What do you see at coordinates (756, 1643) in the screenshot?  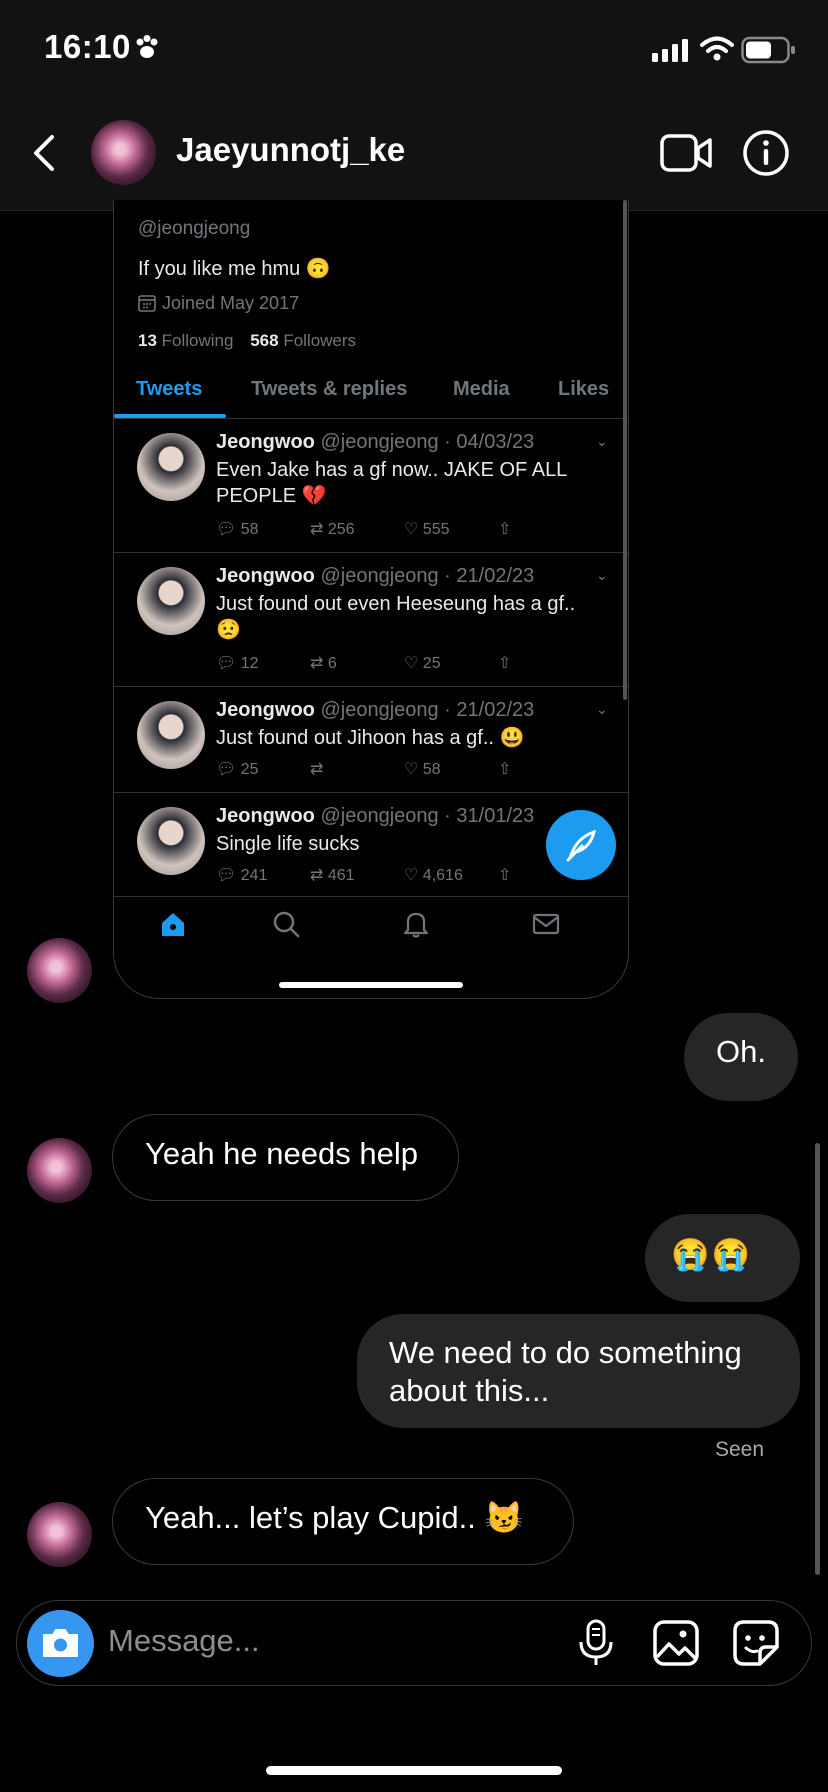 I see `sticker-icon` at bounding box center [756, 1643].